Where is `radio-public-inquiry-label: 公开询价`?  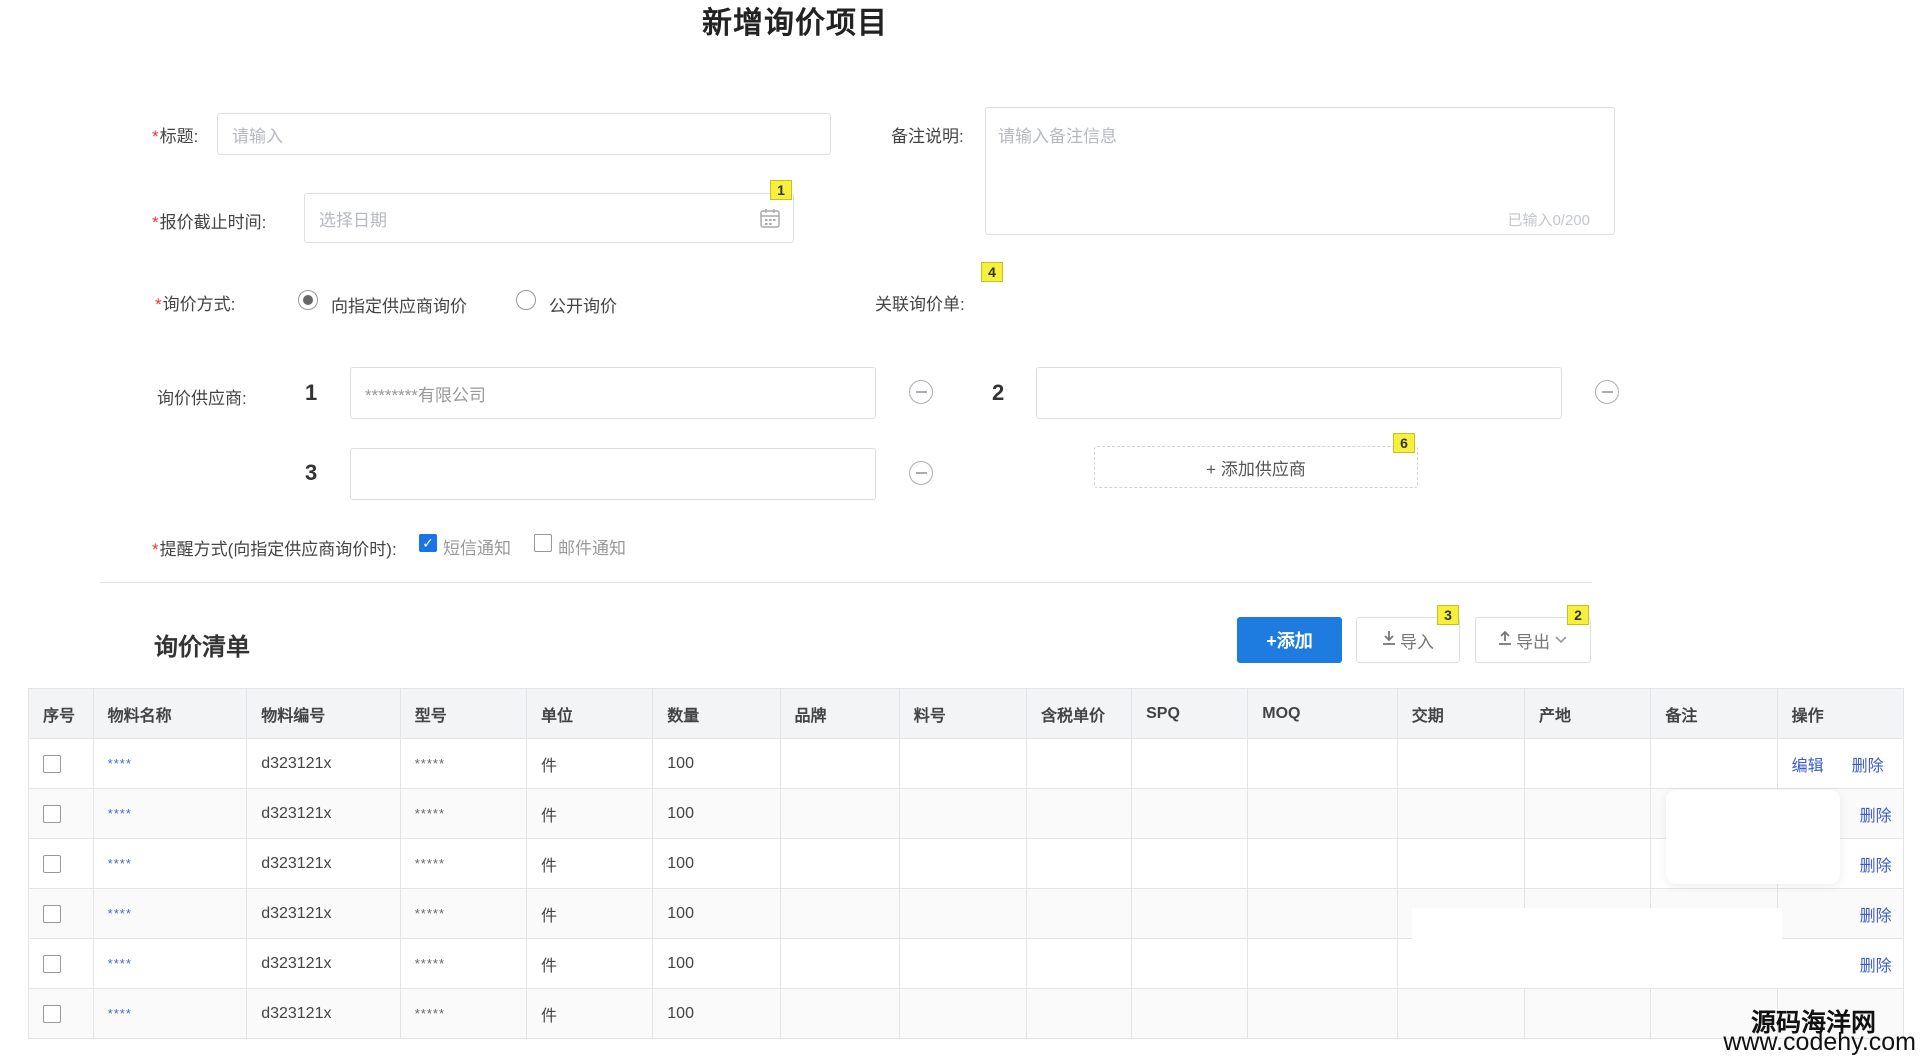 radio-public-inquiry-label: 公开询价 is located at coordinates (583, 304).